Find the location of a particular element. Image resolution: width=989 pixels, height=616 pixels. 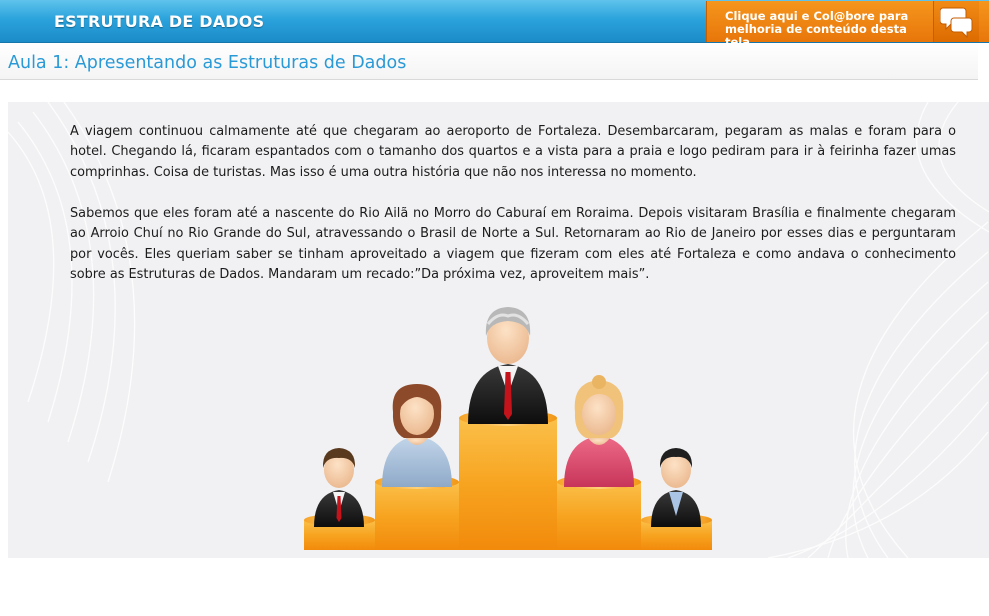

woman-figure is located at coordinates (417, 435).